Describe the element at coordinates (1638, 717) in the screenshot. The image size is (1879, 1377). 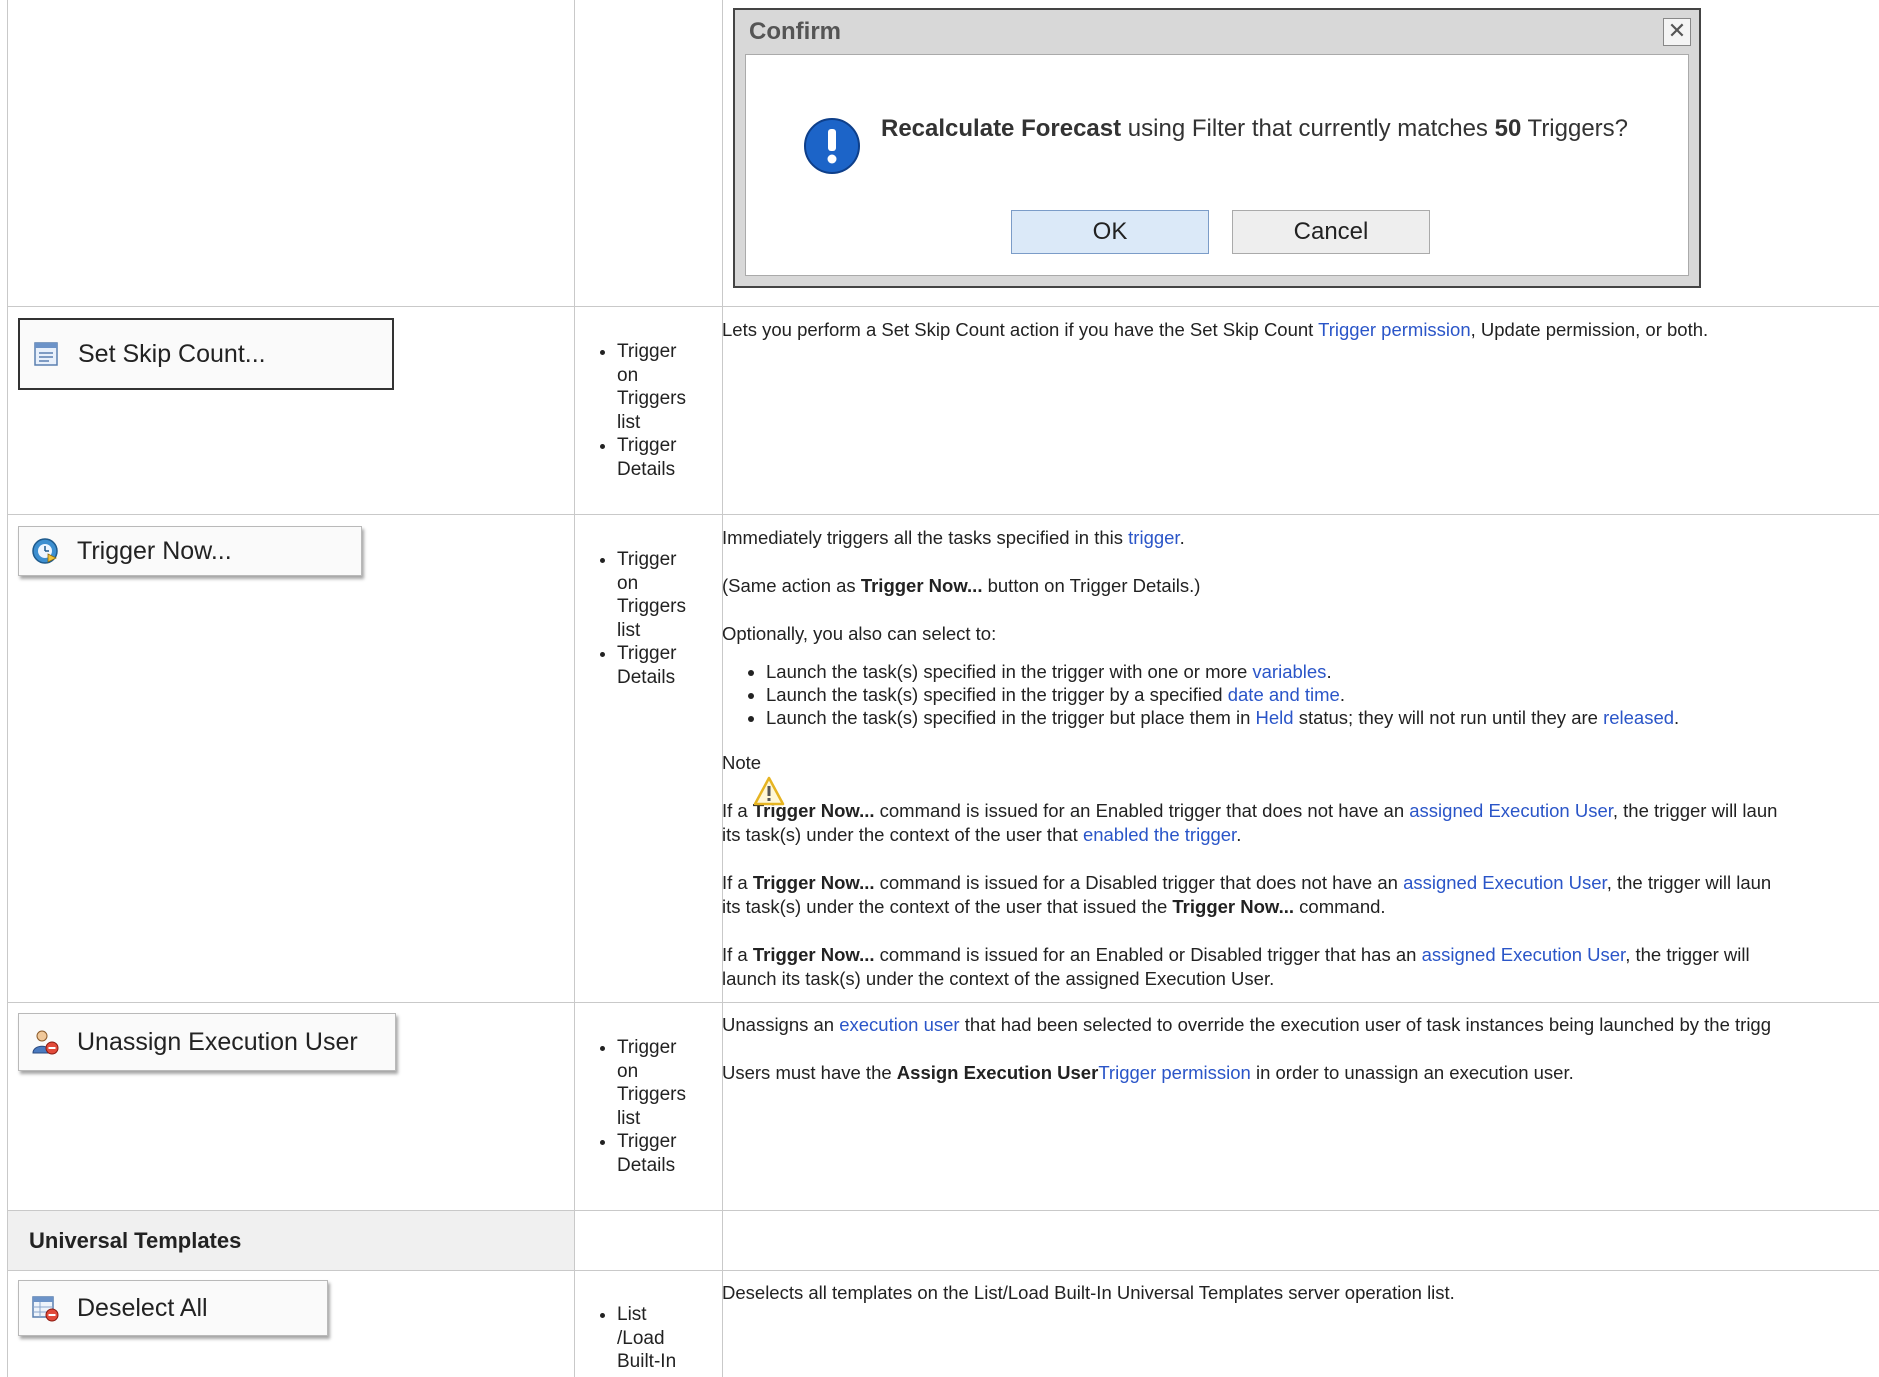
I see `released-link: released` at that location.